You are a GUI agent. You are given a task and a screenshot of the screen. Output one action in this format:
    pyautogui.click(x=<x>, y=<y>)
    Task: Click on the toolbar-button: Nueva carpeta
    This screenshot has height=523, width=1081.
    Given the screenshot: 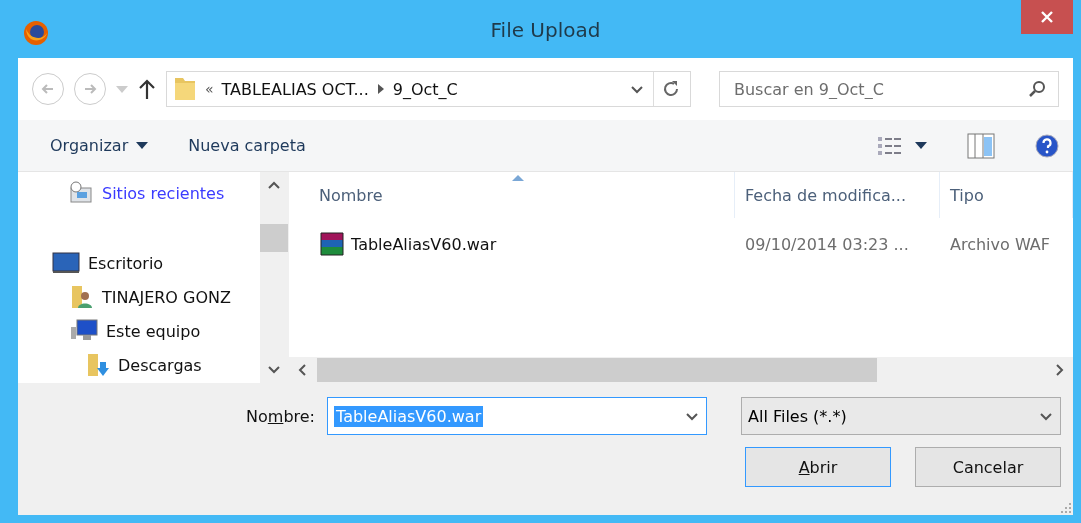 What is the action you would take?
    pyautogui.click(x=247, y=145)
    